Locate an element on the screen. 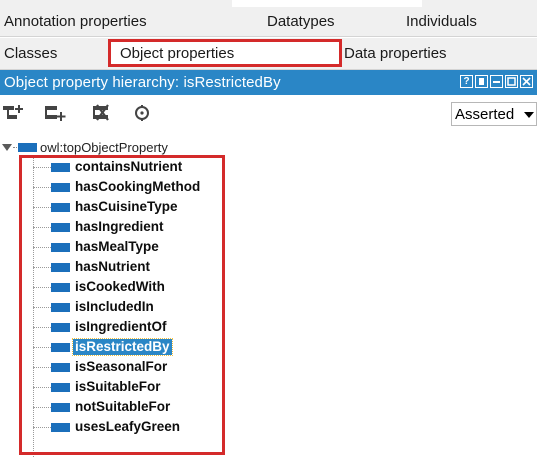  tree-item: hasIngredient is located at coordinates (99, 227).